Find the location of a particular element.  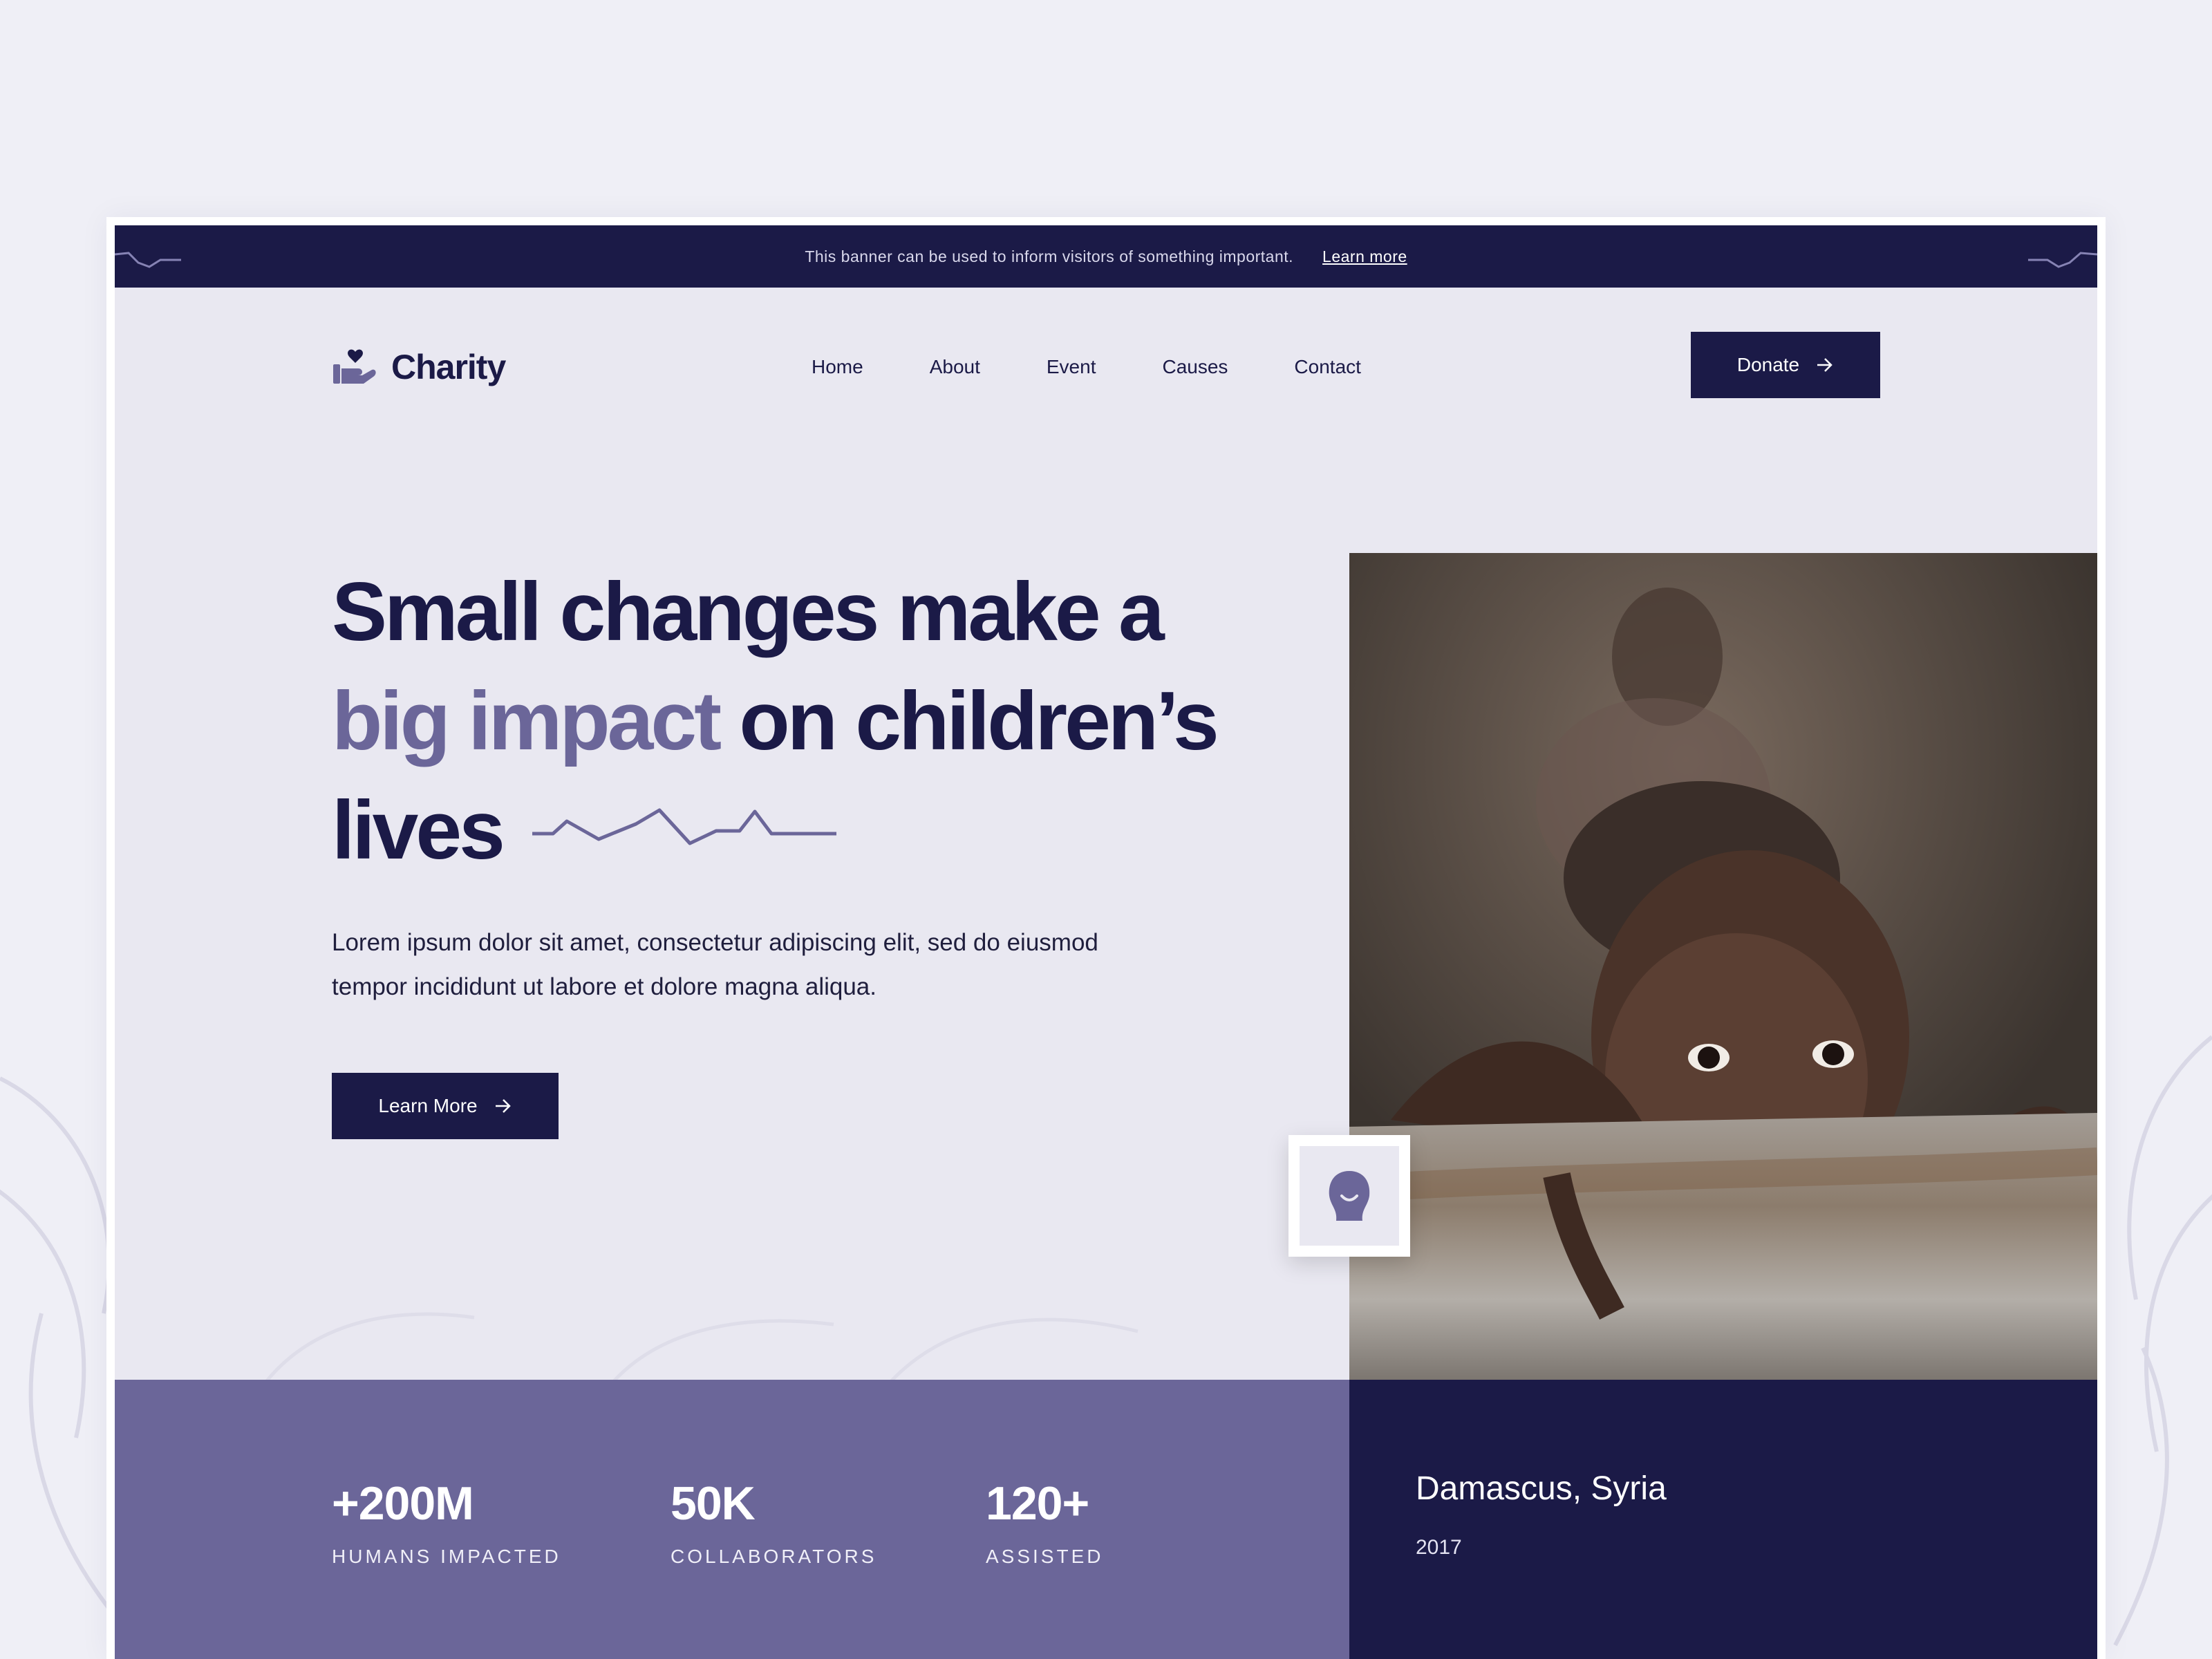

headline-line-2: on children’s is located at coordinates (969, 721).